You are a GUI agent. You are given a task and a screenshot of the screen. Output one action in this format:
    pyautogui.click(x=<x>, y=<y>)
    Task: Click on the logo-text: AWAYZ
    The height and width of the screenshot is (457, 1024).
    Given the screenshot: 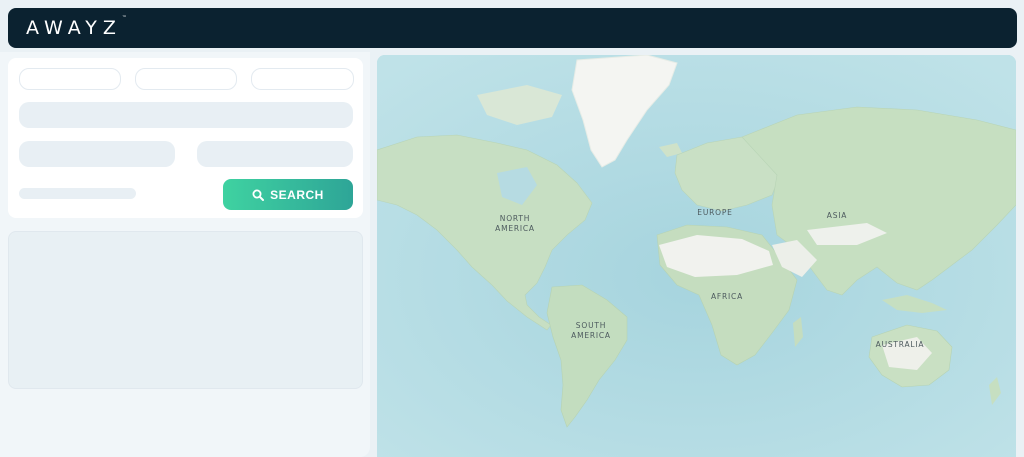 What is the action you would take?
    pyautogui.click(x=74, y=28)
    